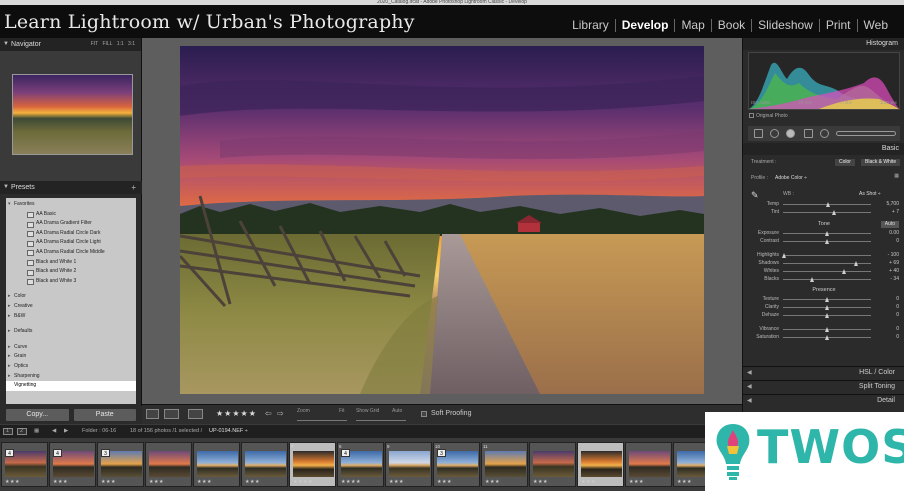  Describe the element at coordinates (751, 115) in the screenshot. I see `original-photo-checkbox` at that location.